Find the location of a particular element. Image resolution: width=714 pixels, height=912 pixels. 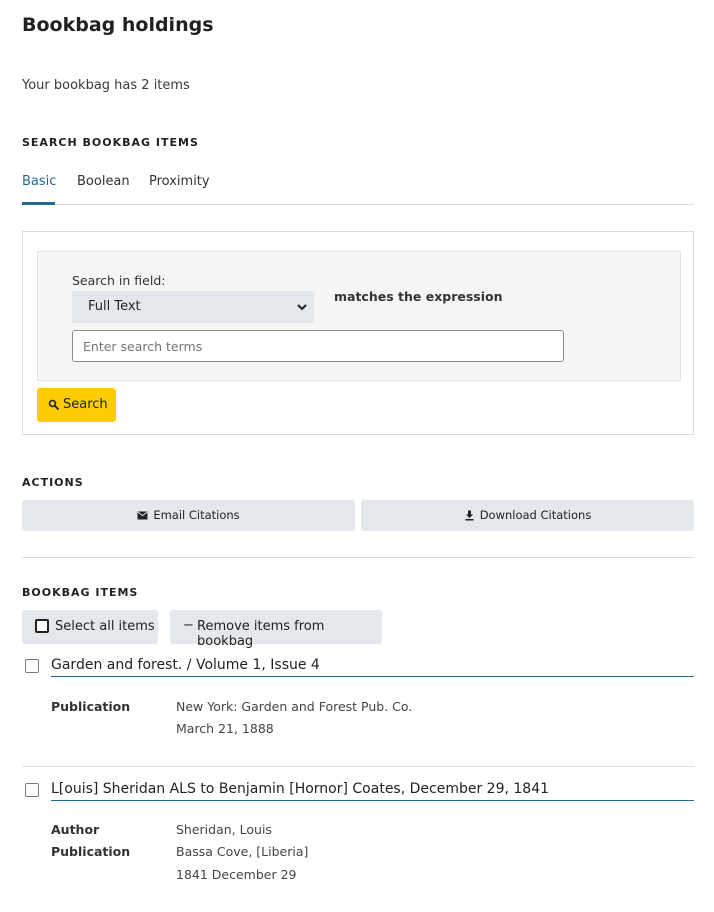

remove-items-label: Remove items from bookbag is located at coordinates (261, 634).